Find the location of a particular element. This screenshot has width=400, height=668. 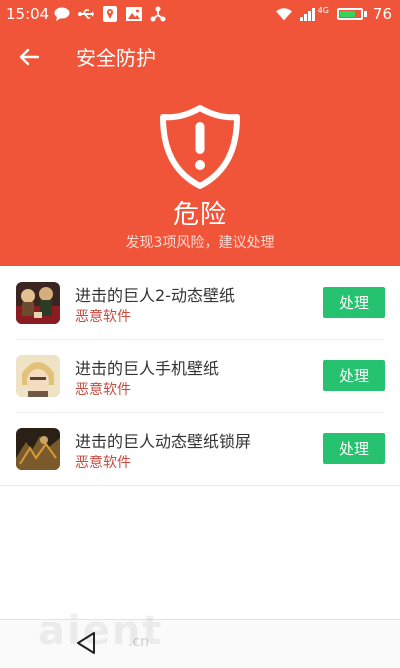

risk-summary: 发现3项风险，建议处理 is located at coordinates (200, 243).